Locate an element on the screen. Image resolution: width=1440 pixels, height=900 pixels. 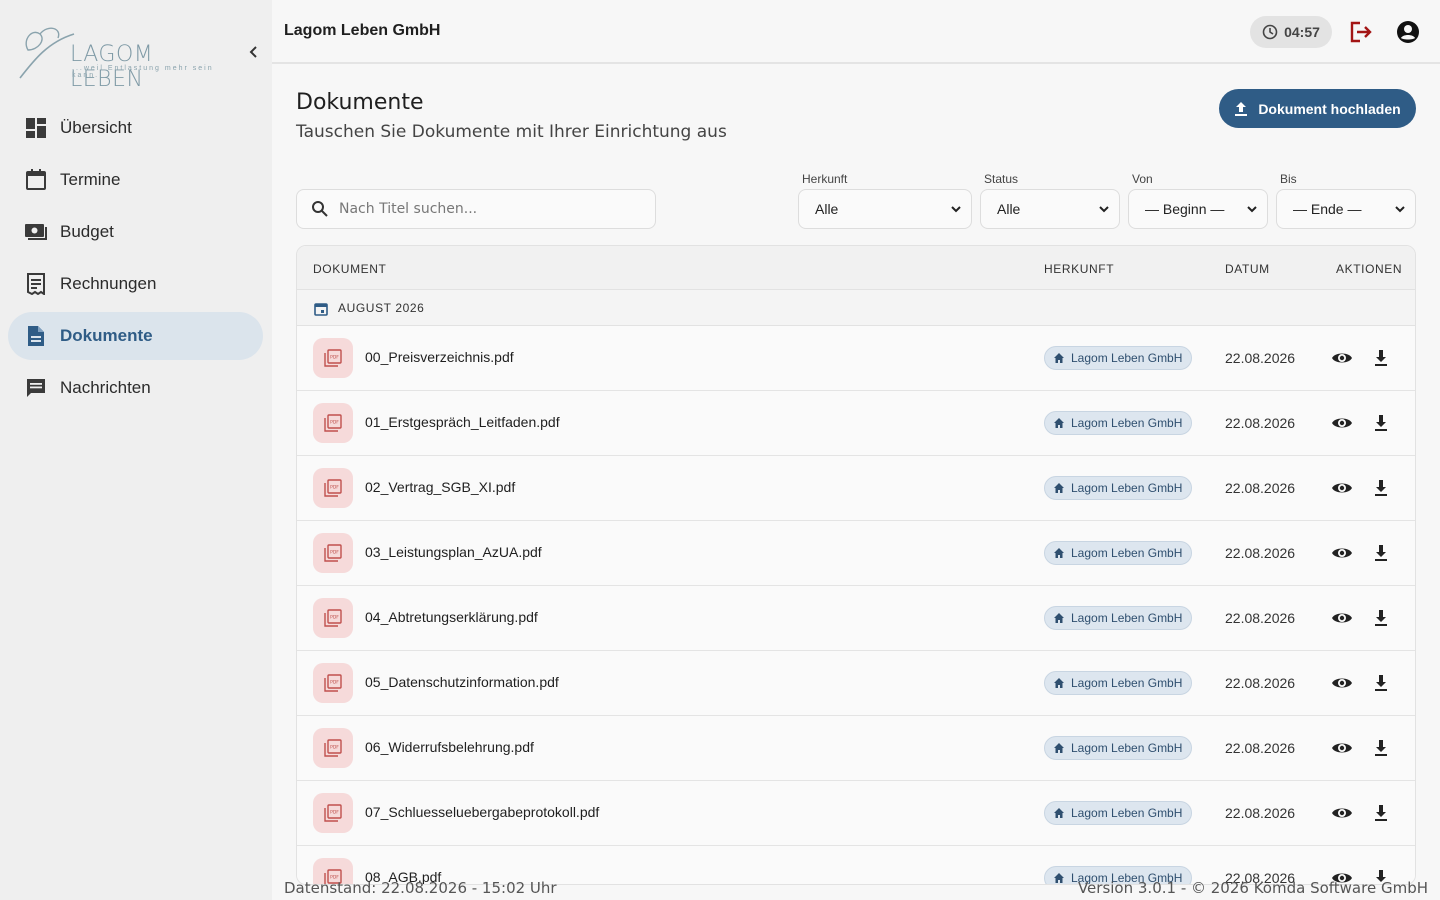
document-name: 07_Schluesseluebergabeprotokoll.pdf is located at coordinates (482, 812).